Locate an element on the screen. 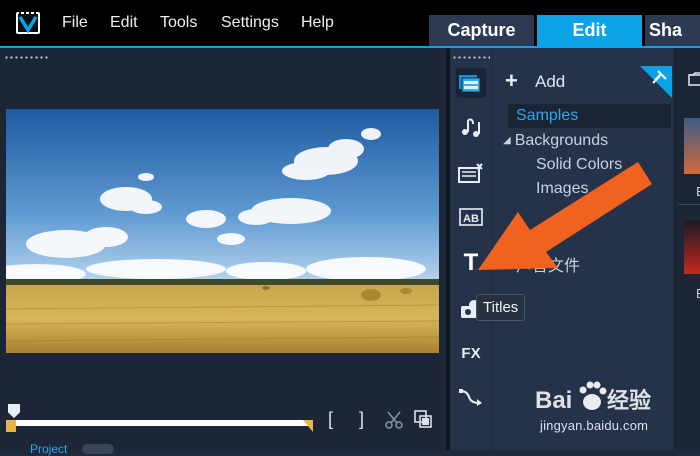 The height and width of the screenshot is (456, 700). trim-end-handle is located at coordinates (308, 426).